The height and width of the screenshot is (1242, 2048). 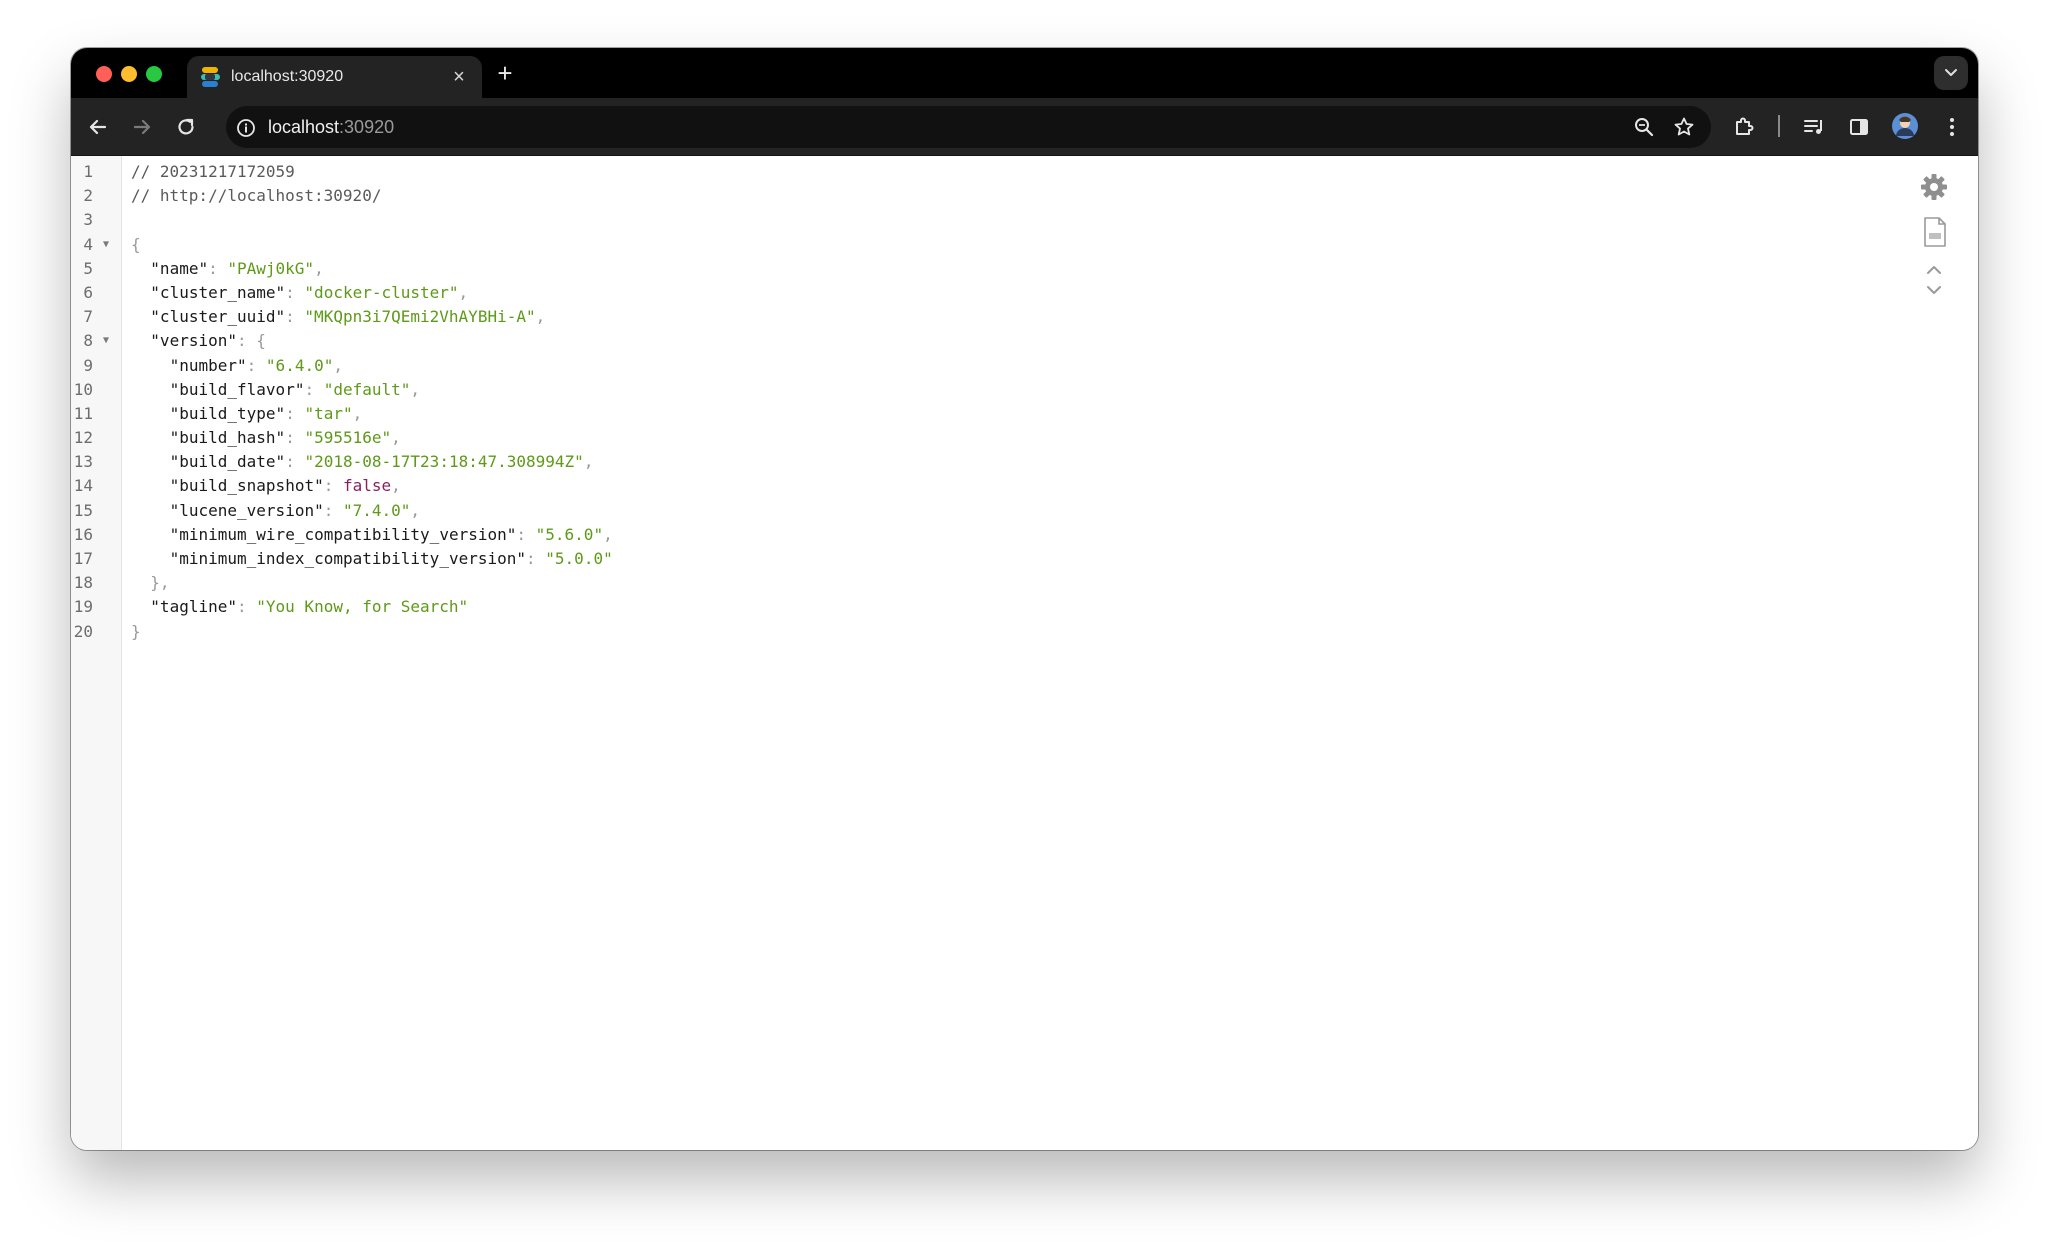 I want to click on collapse-toggle-icon, so click(x=1934, y=282).